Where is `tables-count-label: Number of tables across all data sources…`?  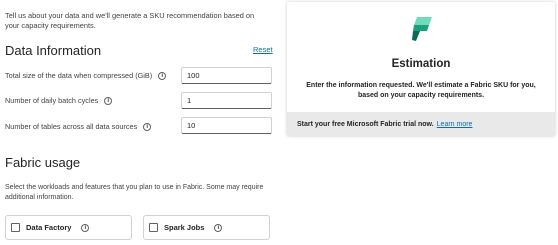
tables-count-label: Number of tables across all data sources… is located at coordinates (78, 126).